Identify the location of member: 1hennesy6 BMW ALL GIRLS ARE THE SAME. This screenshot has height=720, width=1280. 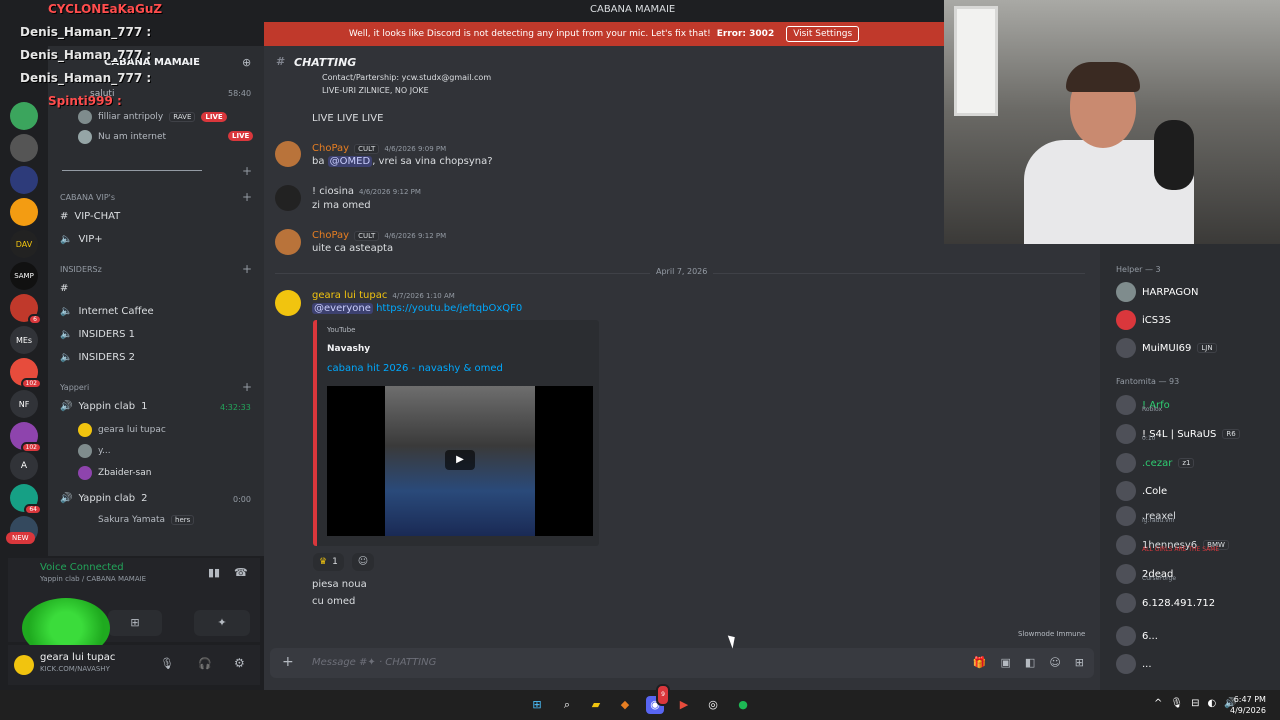
(1172, 545).